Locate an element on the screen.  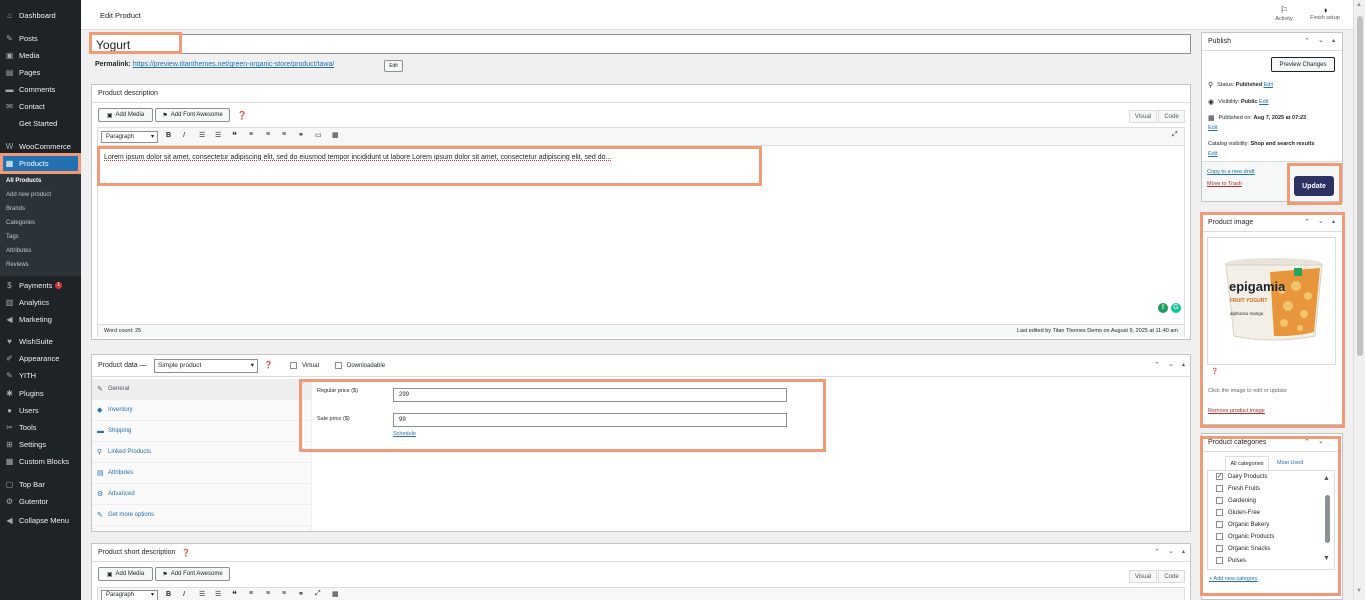
tab-advanced: ⚙ Advanced is located at coordinates (201, 494).